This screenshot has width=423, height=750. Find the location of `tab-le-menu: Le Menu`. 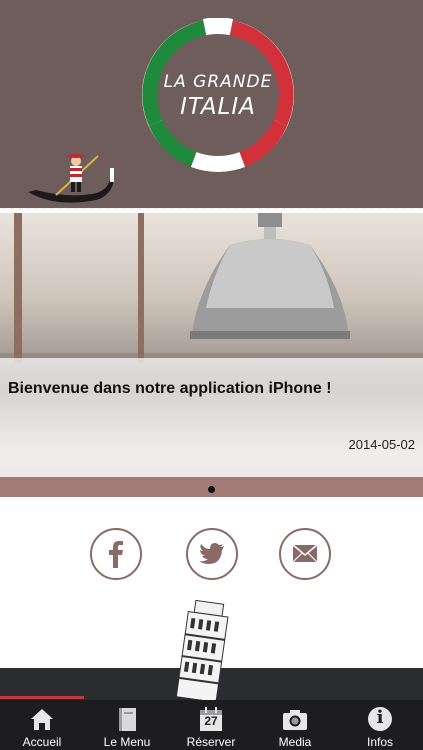

tab-le-menu: Le Menu is located at coordinates (127, 725).